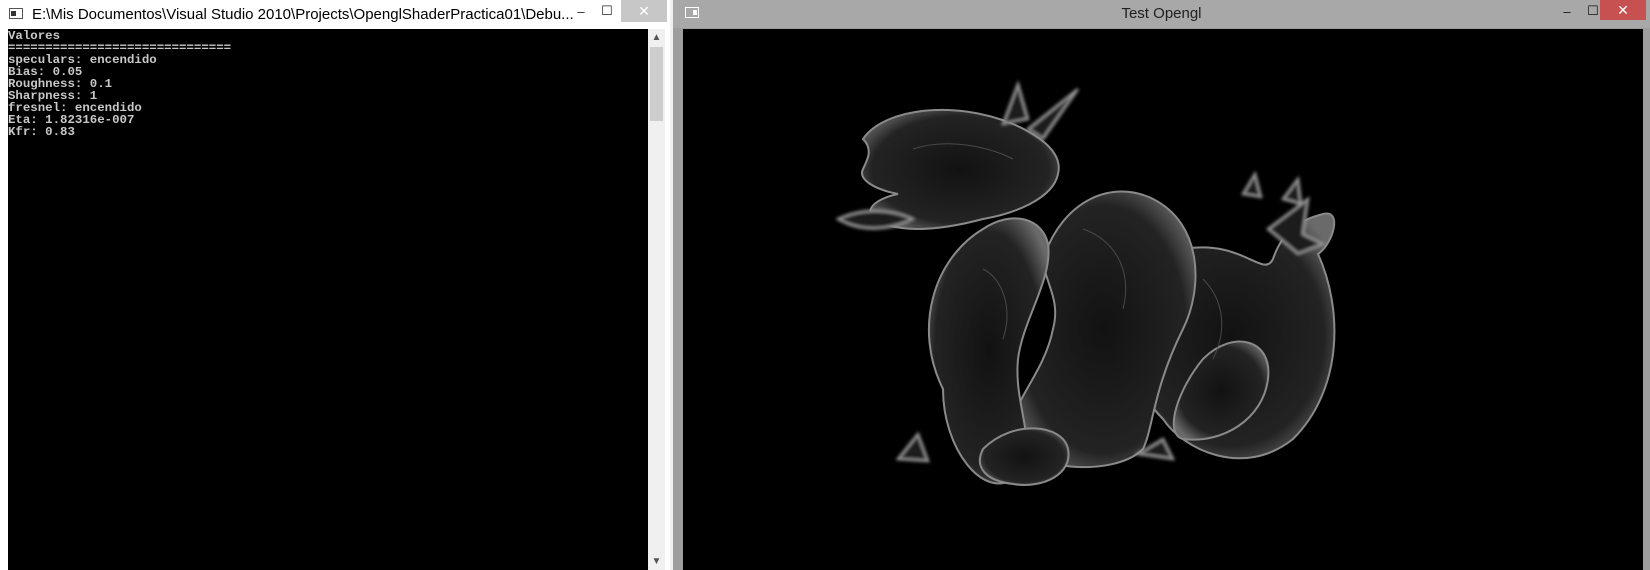 Image resolution: width=1650 pixels, height=570 pixels. What do you see at coordinates (41, 132) in the screenshot?
I see `console-line: Kfr: 0.83` at bounding box center [41, 132].